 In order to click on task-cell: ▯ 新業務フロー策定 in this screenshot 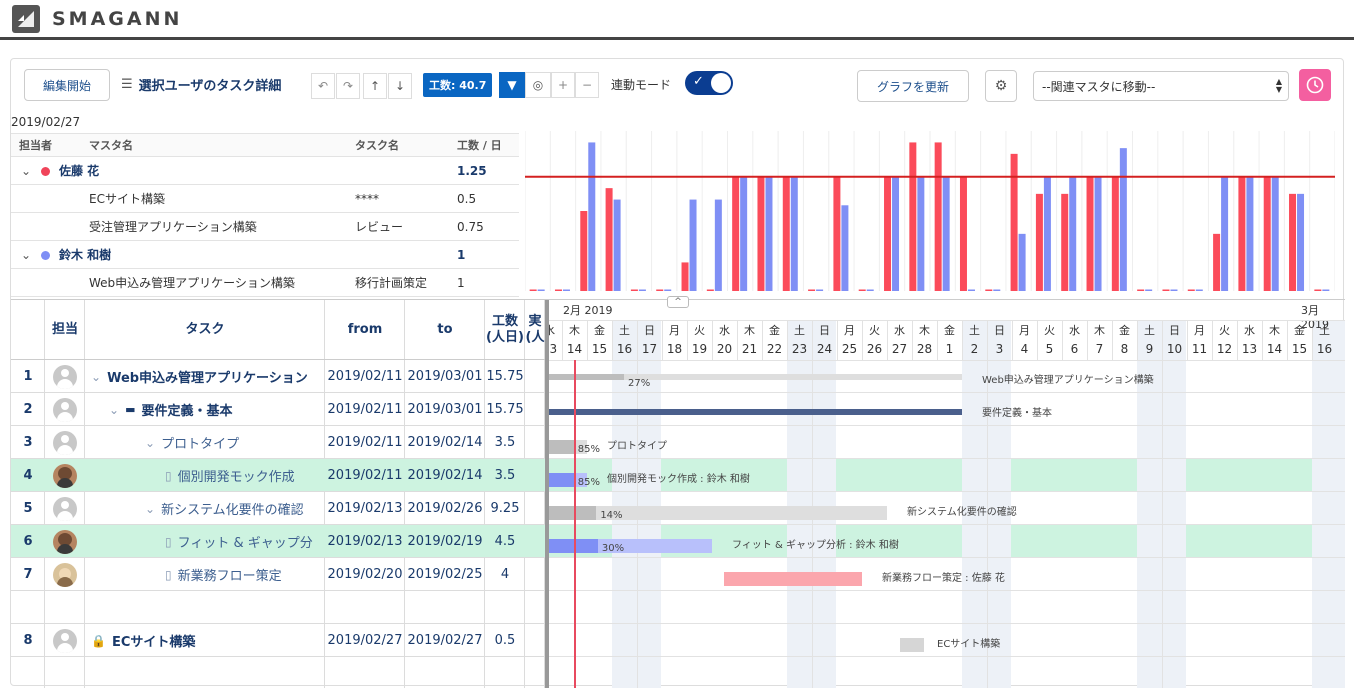, I will do `click(205, 574)`.